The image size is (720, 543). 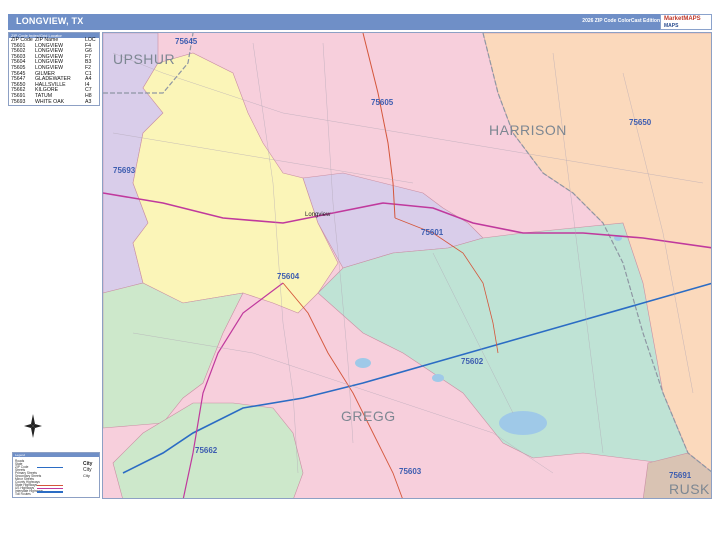 I want to click on legend-swatch-state-hwy, so click(x=50, y=485).